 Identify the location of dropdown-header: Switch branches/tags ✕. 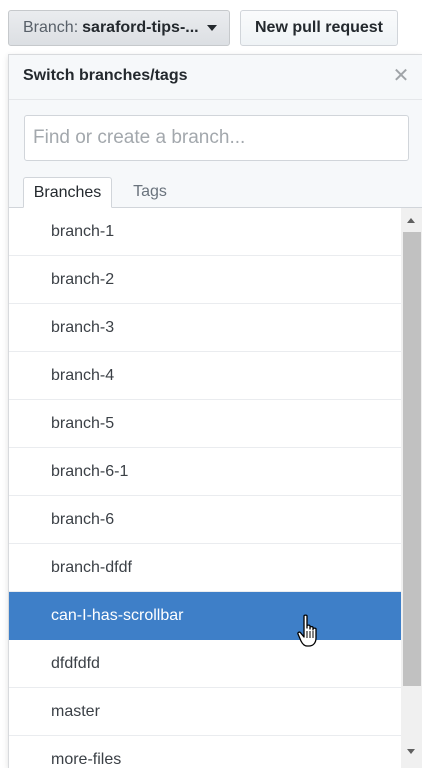
(215, 77).